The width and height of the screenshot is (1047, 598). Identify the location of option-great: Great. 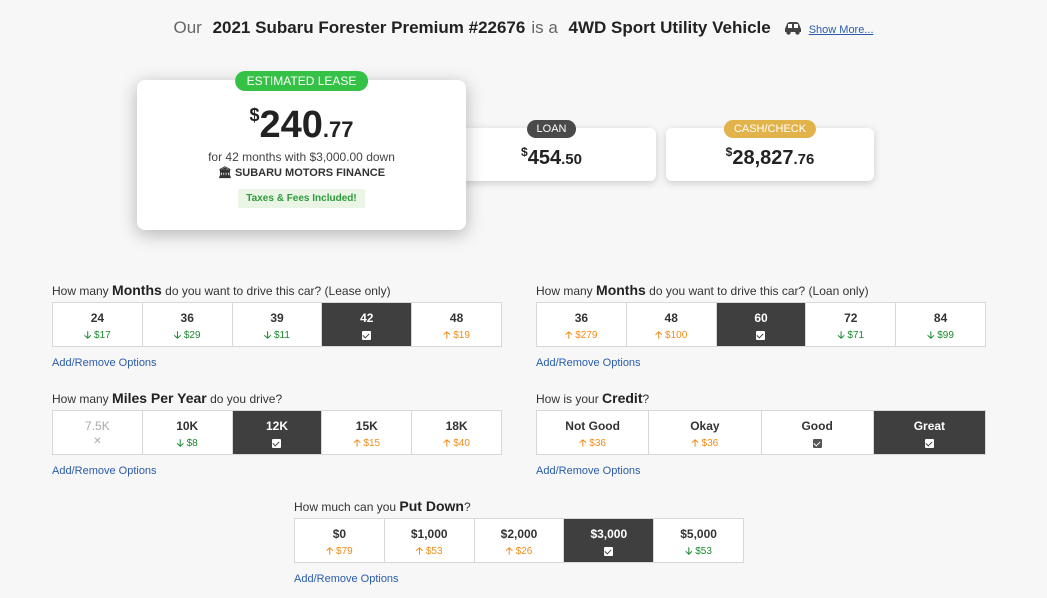
(928, 432).